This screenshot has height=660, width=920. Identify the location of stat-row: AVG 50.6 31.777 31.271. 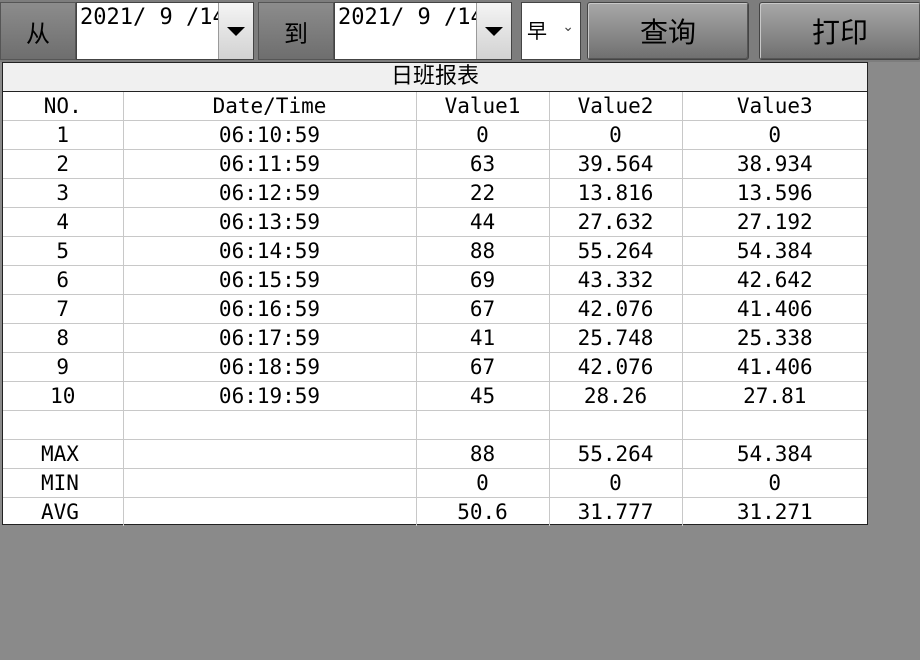
(435, 511).